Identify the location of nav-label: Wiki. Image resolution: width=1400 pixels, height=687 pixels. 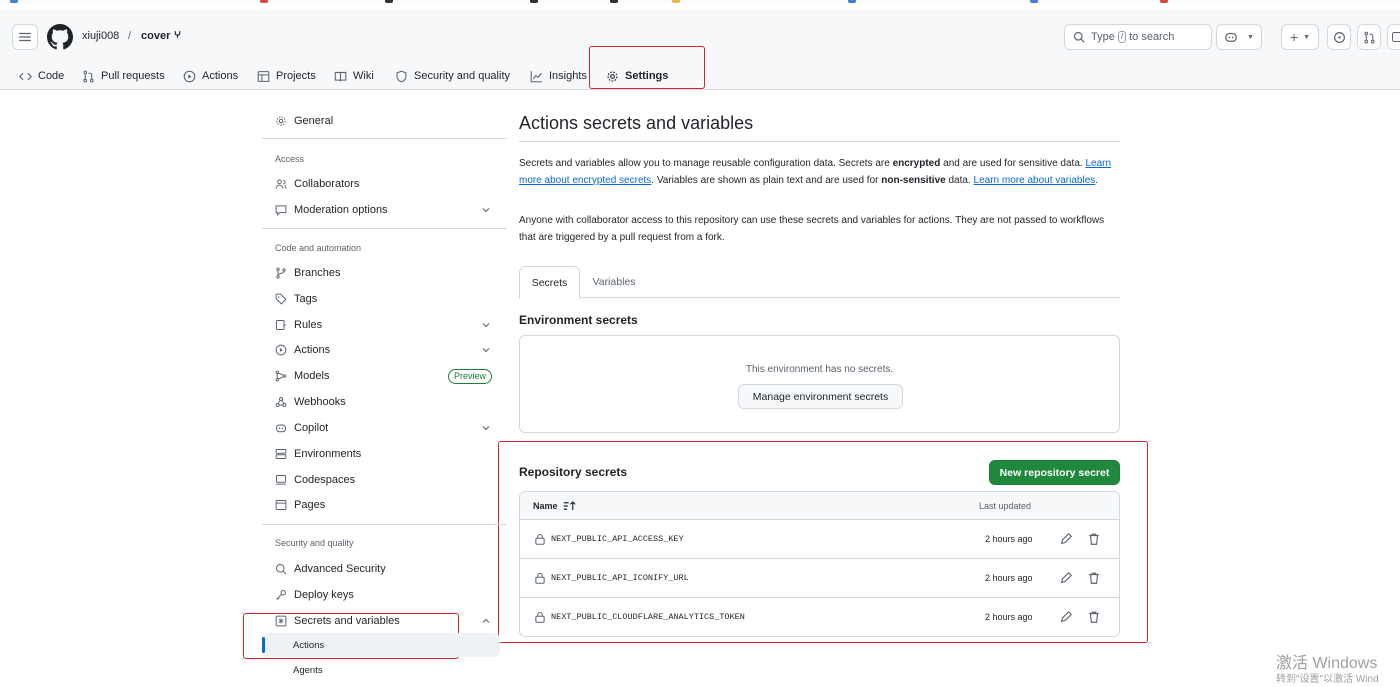
(363, 76).